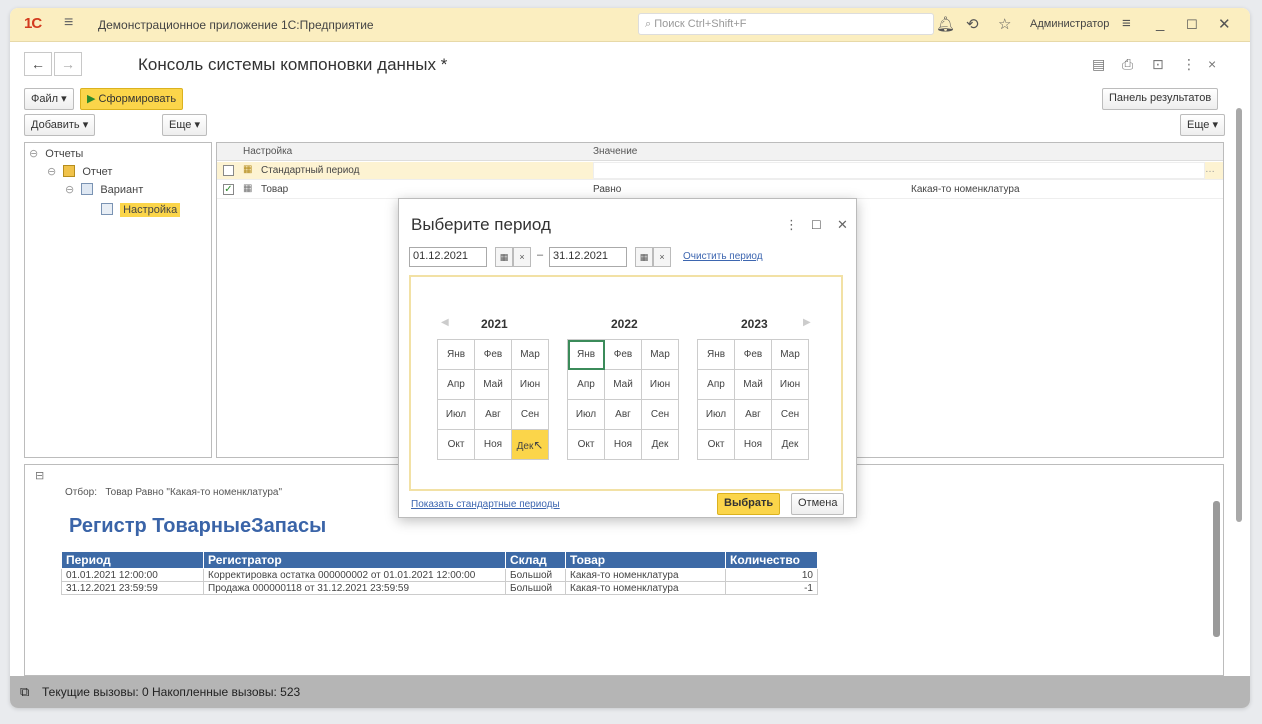  Describe the element at coordinates (1212, 64) in the screenshot. I see `form-close-icon: ×` at that location.